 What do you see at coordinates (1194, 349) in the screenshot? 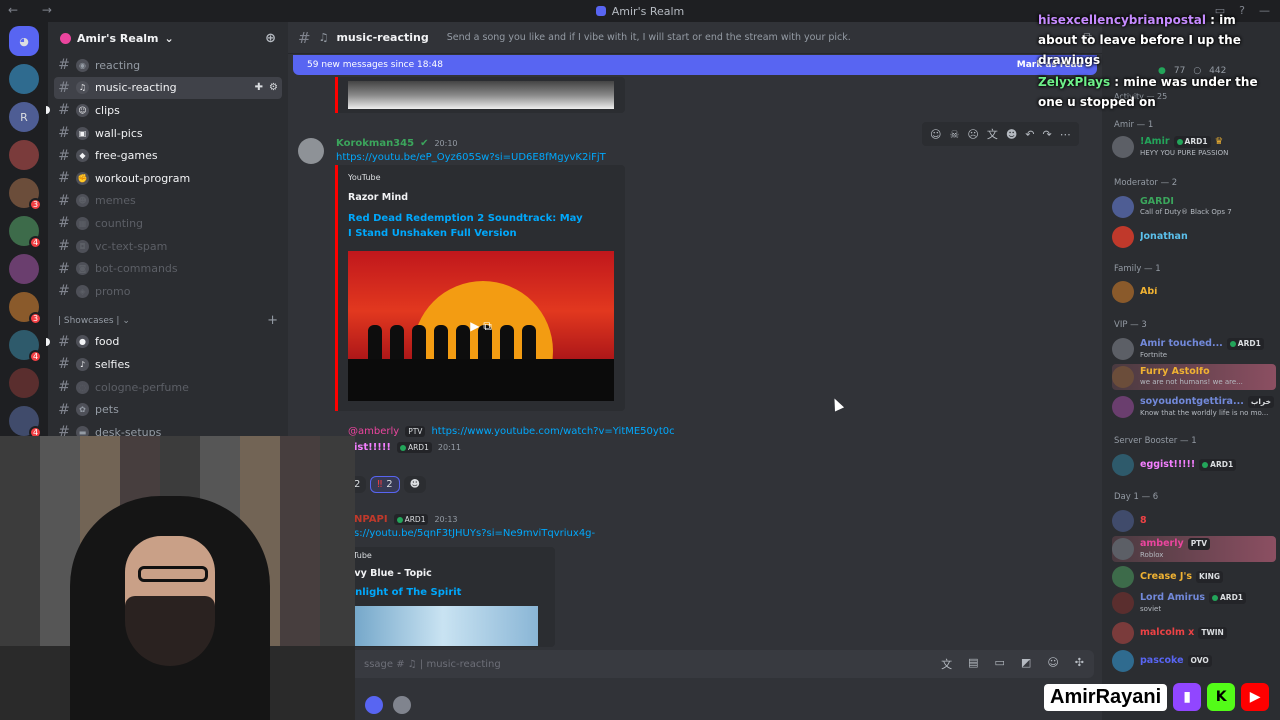
I see `member-item: Amir touched... ARD1 Fortnite` at bounding box center [1194, 349].